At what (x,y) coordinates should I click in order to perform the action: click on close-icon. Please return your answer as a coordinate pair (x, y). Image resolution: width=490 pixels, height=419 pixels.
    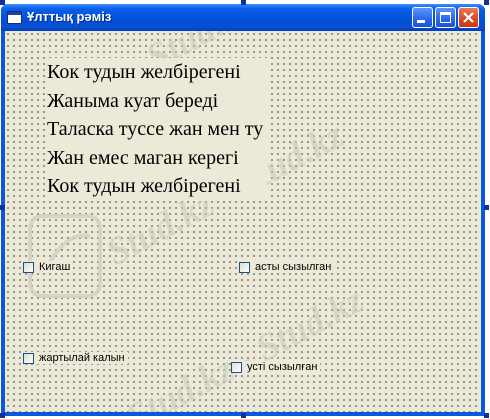
    Looking at the image, I should click on (468, 17).